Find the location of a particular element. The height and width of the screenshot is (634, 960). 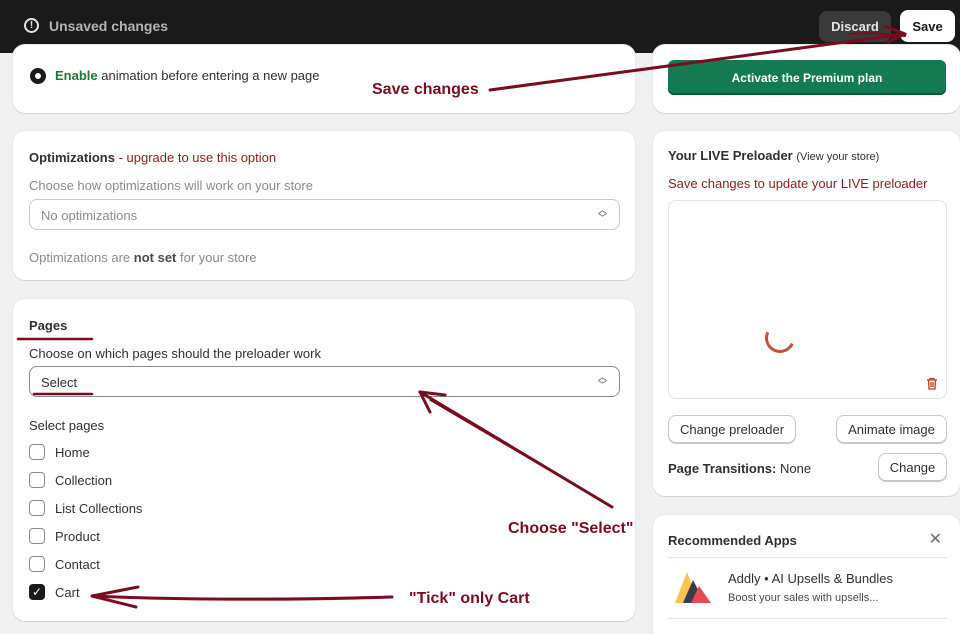

premium-card: Activate the Premium plan is located at coordinates (806, 79).